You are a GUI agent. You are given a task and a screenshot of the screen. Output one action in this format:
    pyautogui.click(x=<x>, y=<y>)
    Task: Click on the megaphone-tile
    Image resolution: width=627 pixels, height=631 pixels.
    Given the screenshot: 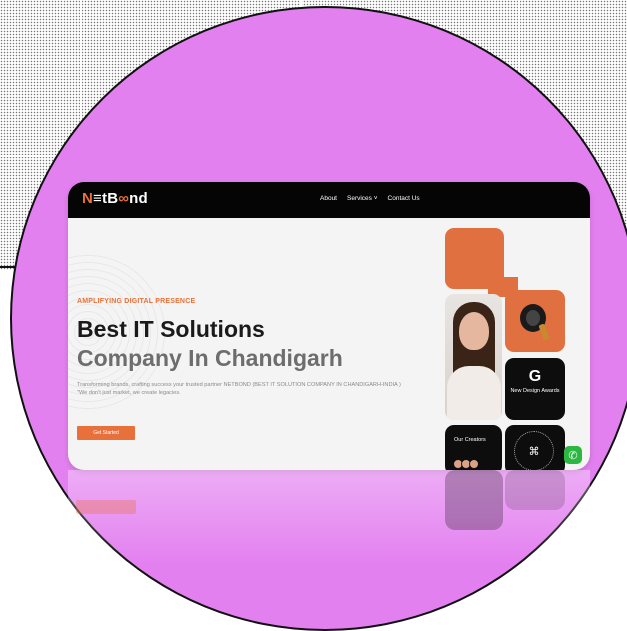 What is the action you would take?
    pyautogui.click(x=535, y=321)
    